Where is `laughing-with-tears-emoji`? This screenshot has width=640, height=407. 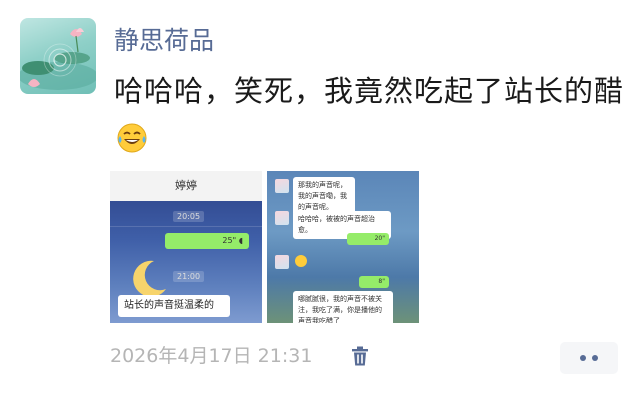 laughing-with-tears-emoji is located at coordinates (132, 144).